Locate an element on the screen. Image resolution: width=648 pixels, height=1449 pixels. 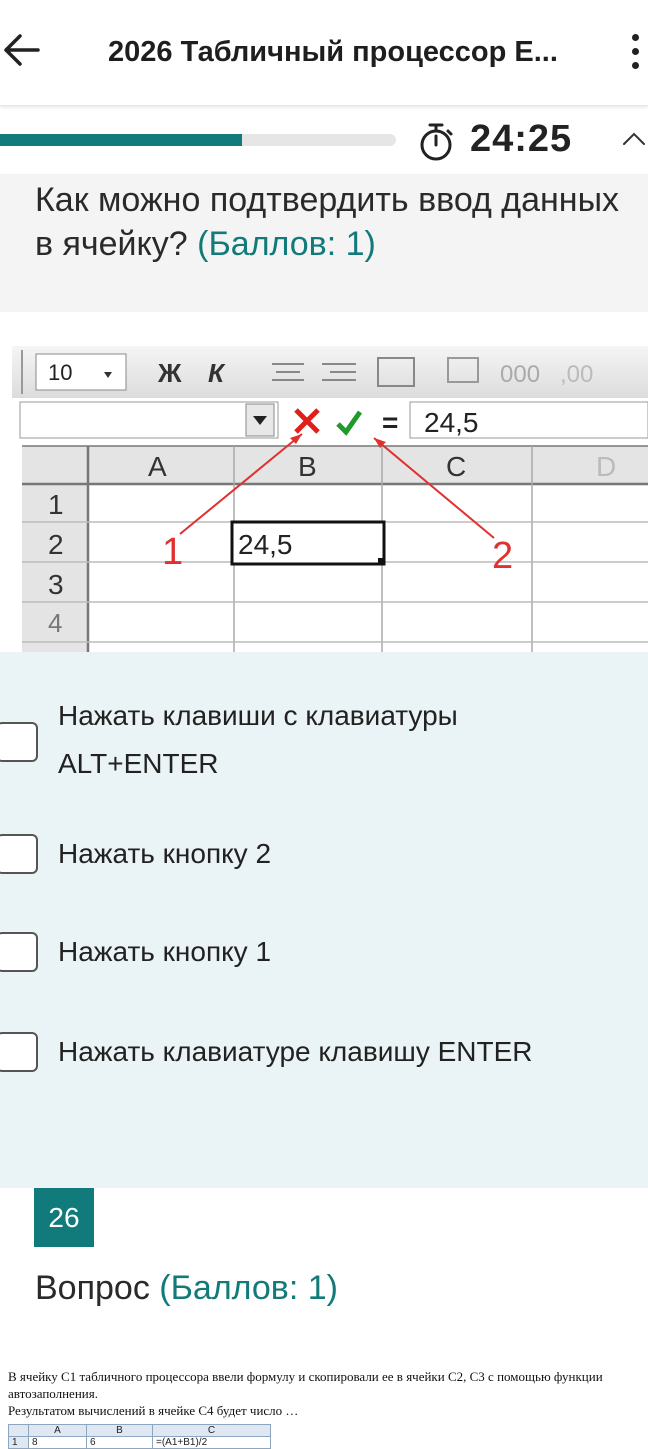
formula-value: 24,5 is located at coordinates (451, 422).